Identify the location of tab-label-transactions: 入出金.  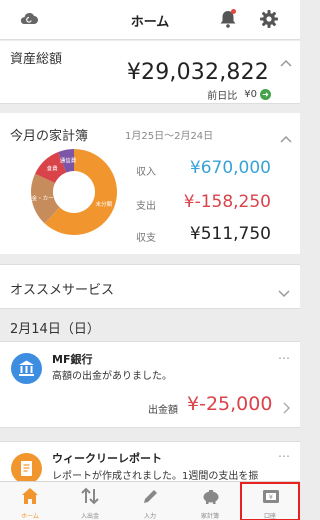
(89, 516).